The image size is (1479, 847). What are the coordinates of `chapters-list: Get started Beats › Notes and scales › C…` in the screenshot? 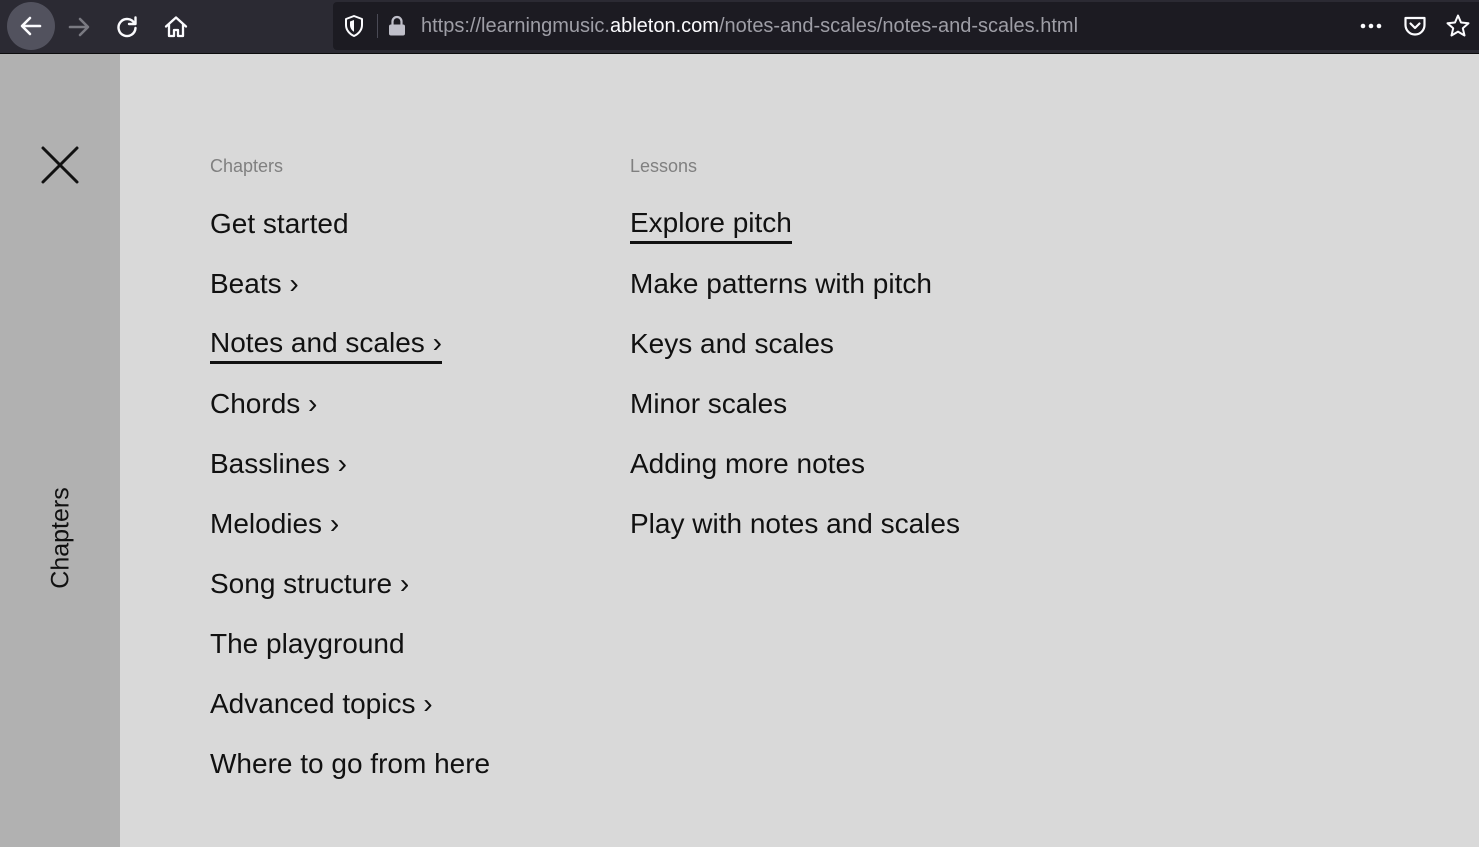 It's located at (350, 504).